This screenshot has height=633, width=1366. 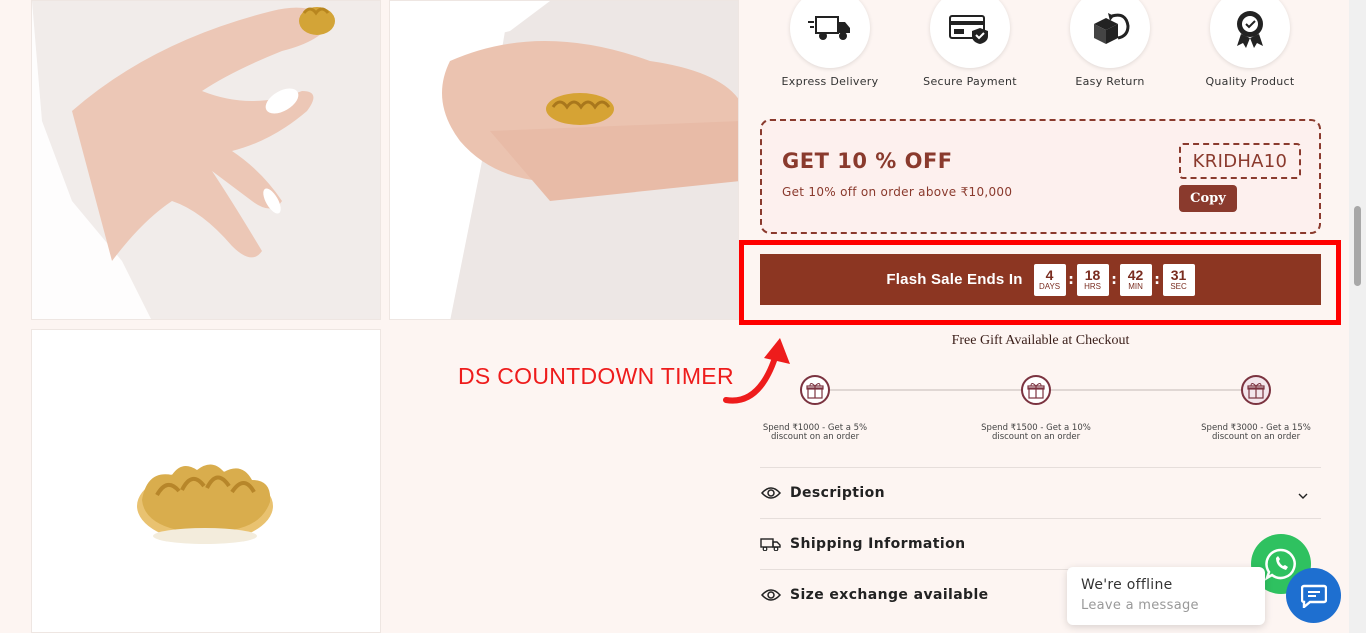 I want to click on flash-sale-title: Flash Sale Ends In, so click(x=954, y=279).